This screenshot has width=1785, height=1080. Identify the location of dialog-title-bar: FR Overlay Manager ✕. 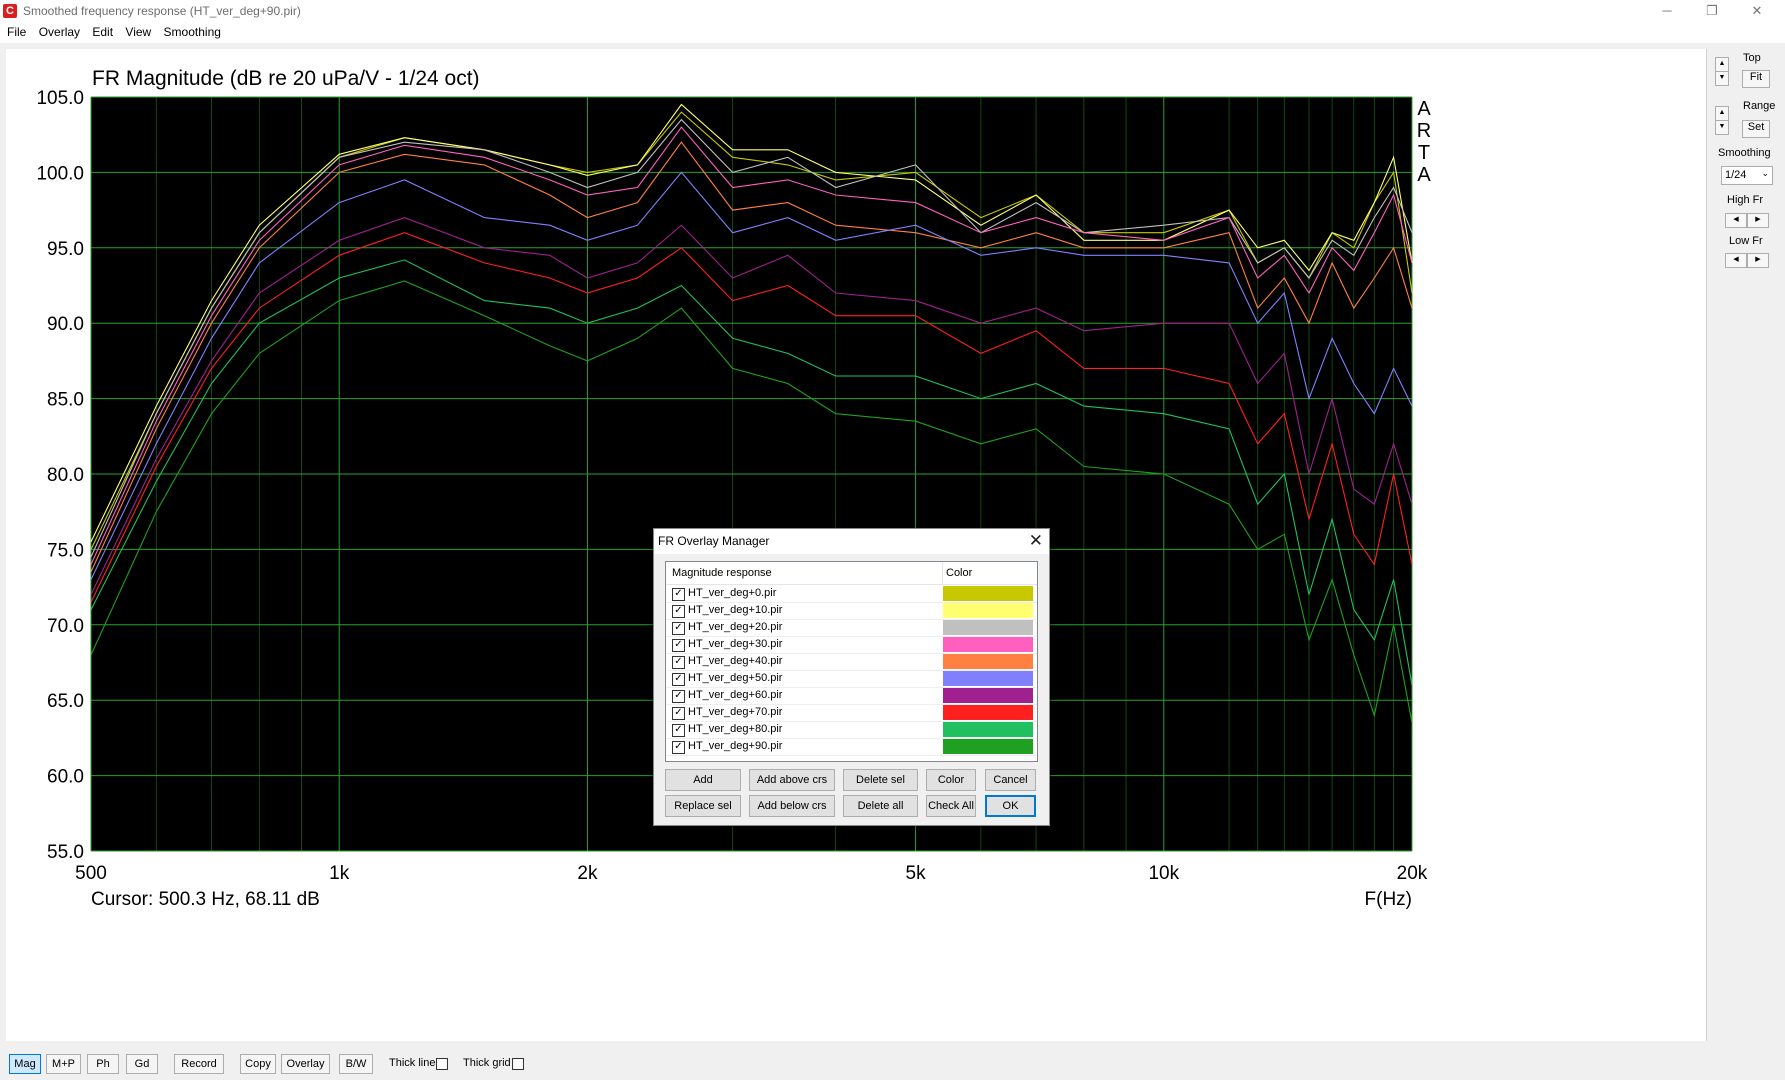
(851, 541).